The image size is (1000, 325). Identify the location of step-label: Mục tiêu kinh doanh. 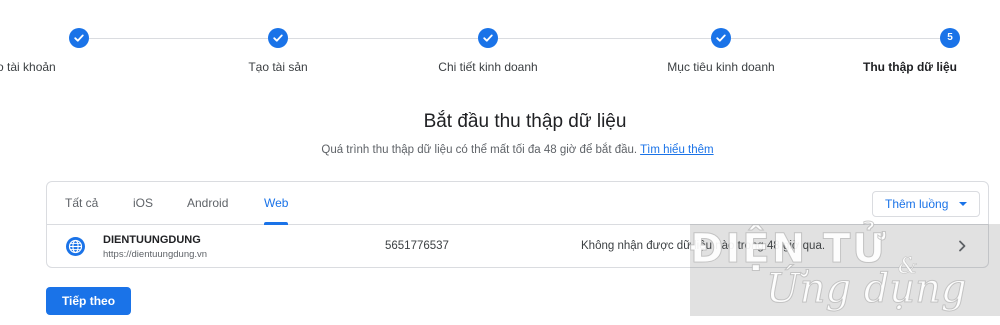
(721, 67).